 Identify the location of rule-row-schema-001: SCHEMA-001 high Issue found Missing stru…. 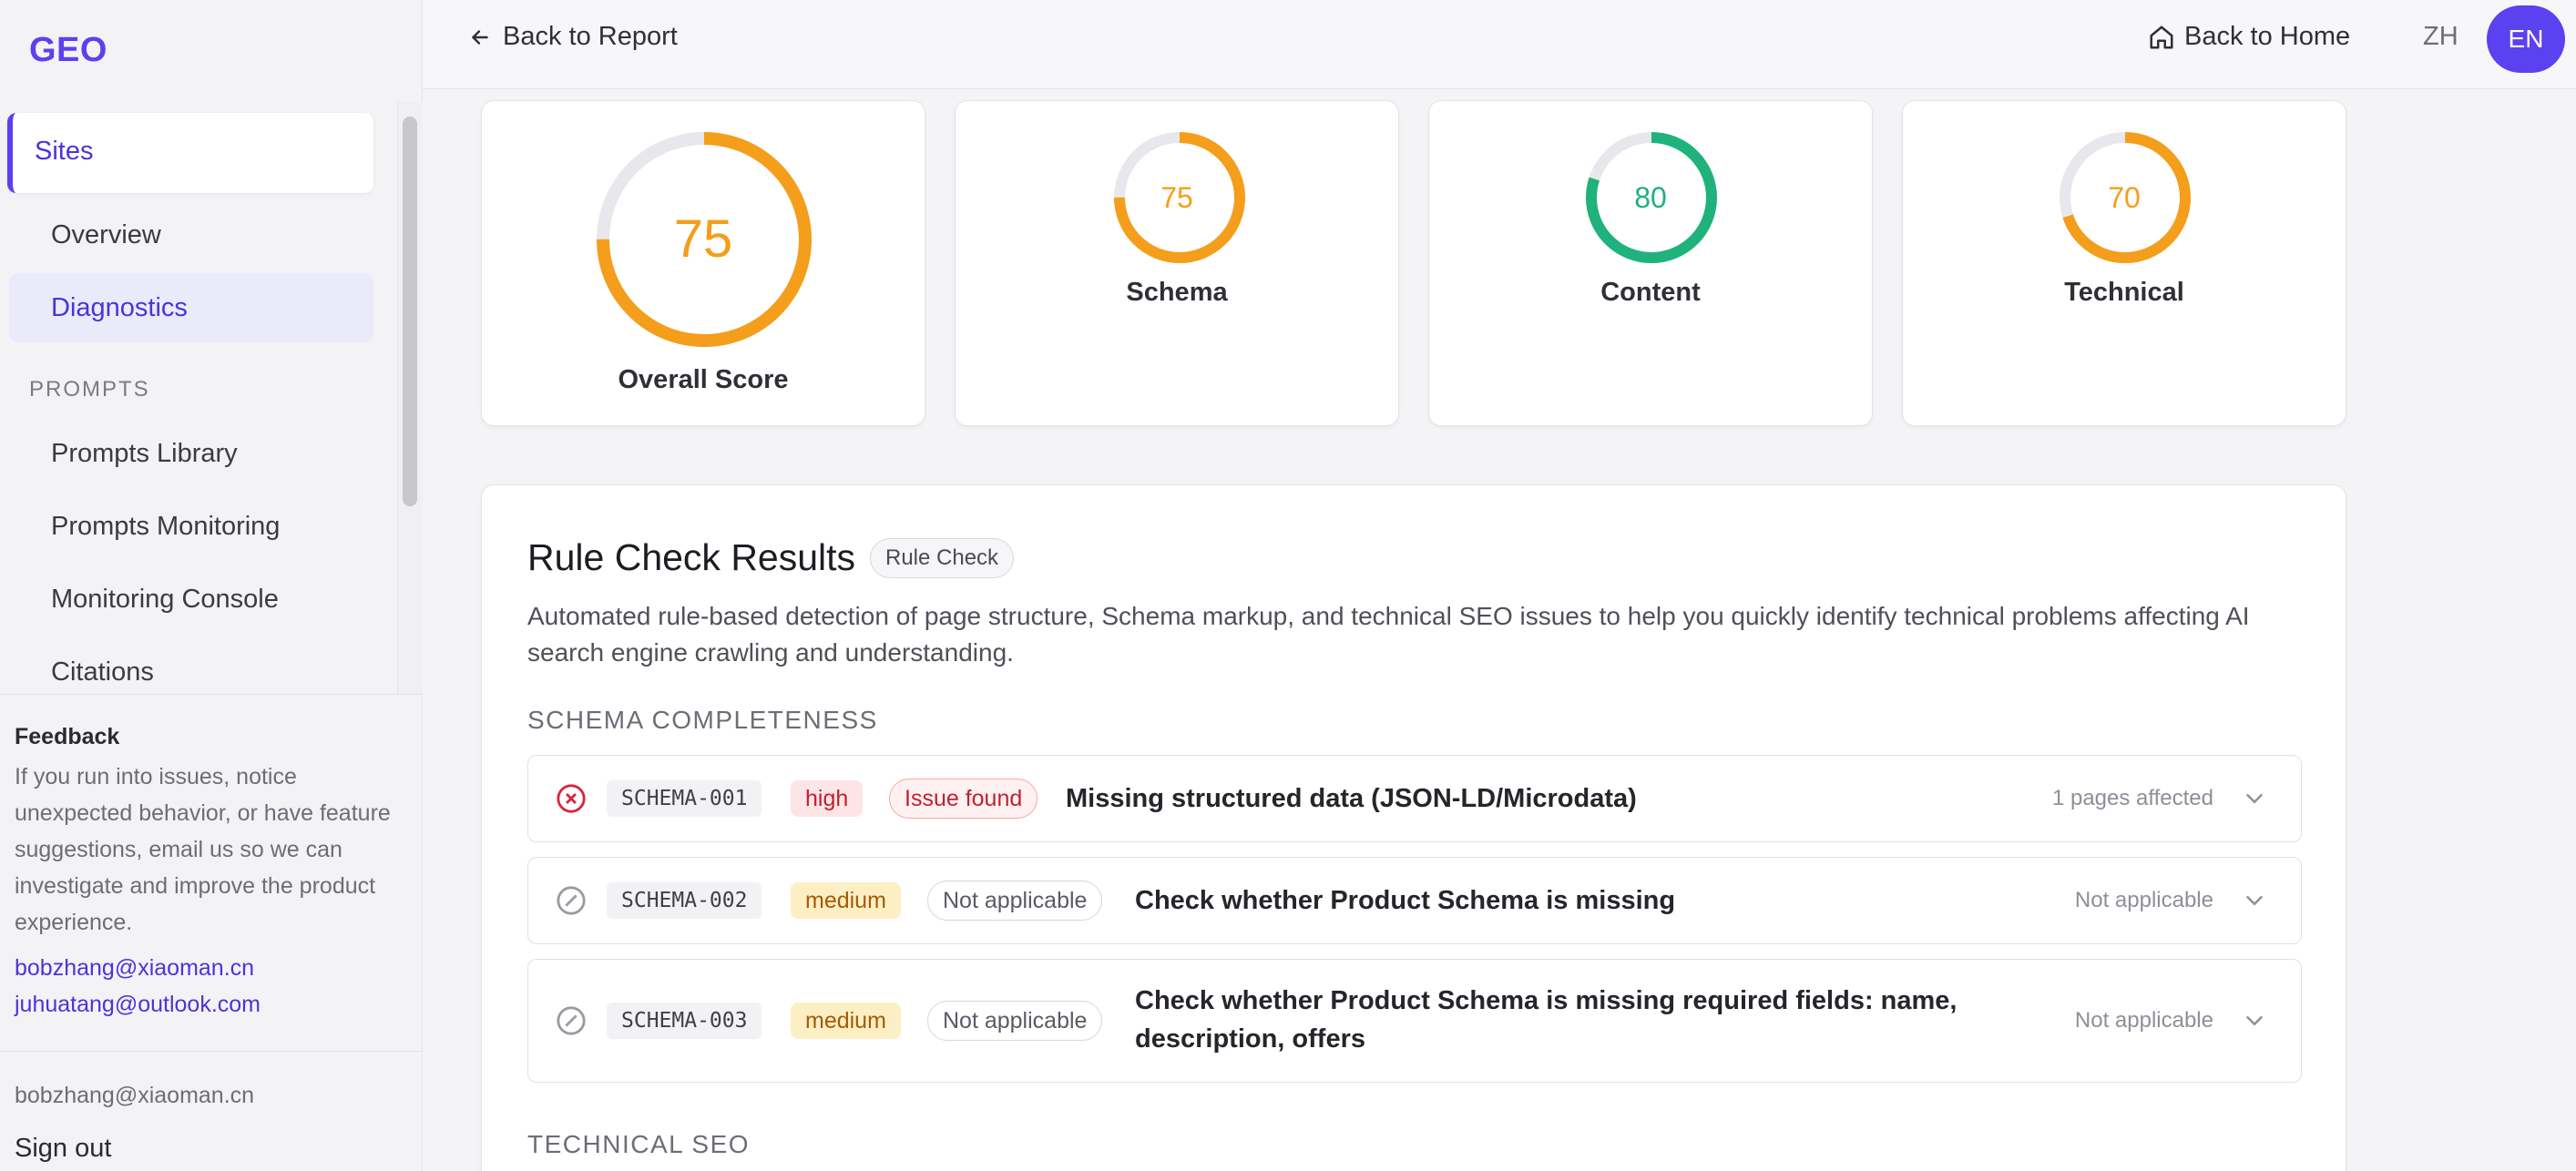
(1414, 798).